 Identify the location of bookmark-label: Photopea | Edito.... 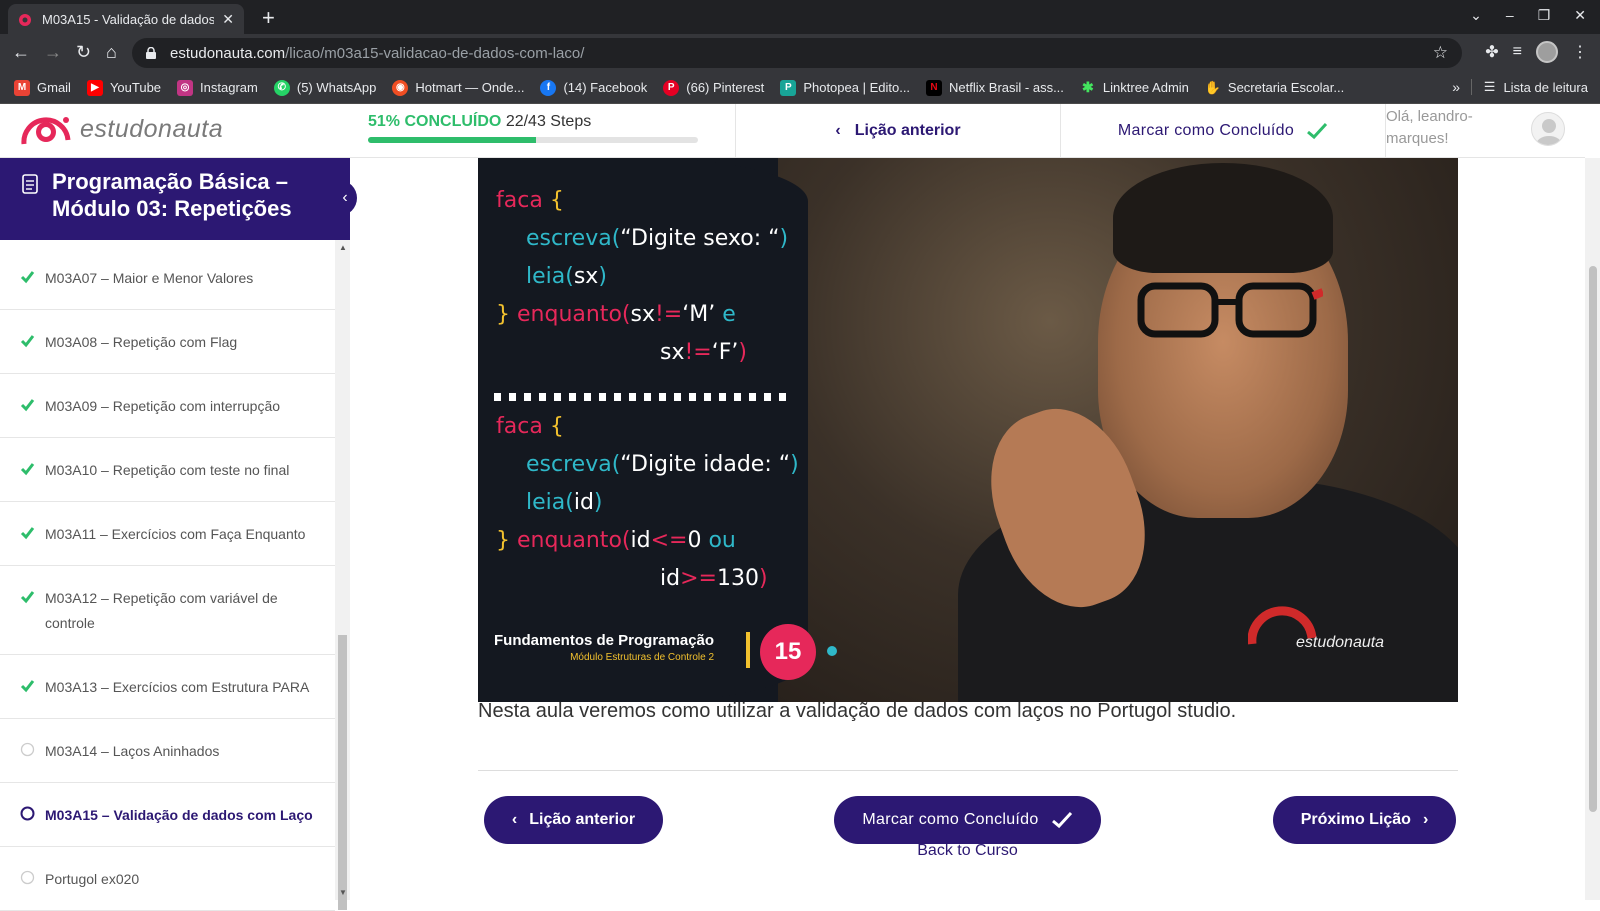
(857, 87).